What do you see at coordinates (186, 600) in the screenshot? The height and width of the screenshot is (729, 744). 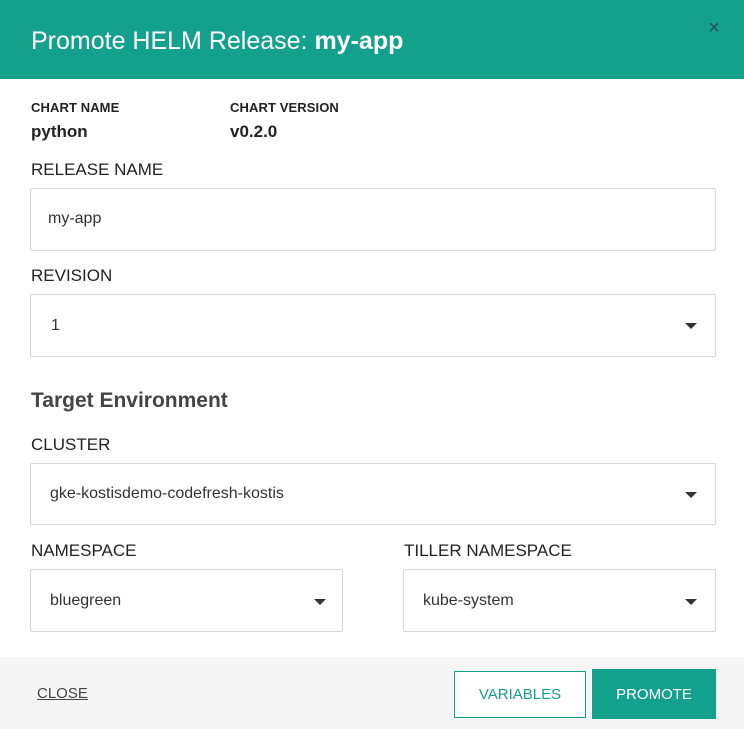 I see `namespace-select: bluegreen` at bounding box center [186, 600].